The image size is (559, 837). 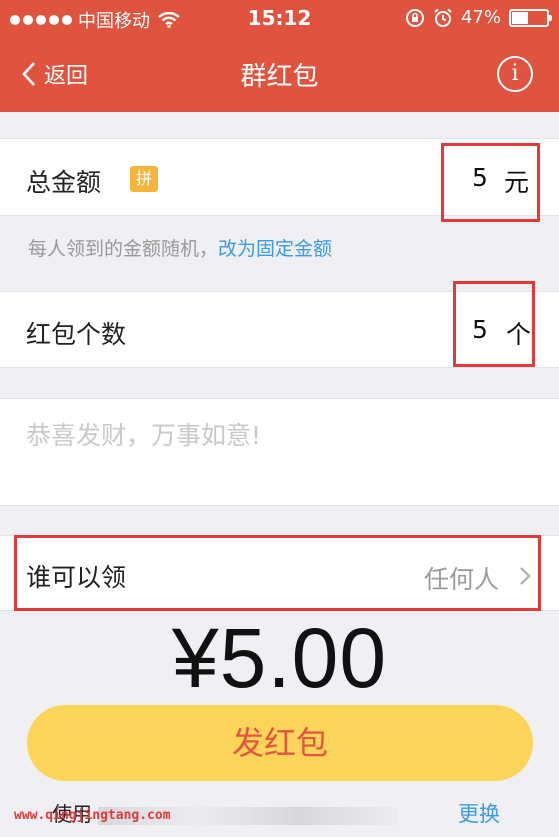 What do you see at coordinates (494, 324) in the screenshot?
I see `highlight-box-count` at bounding box center [494, 324].